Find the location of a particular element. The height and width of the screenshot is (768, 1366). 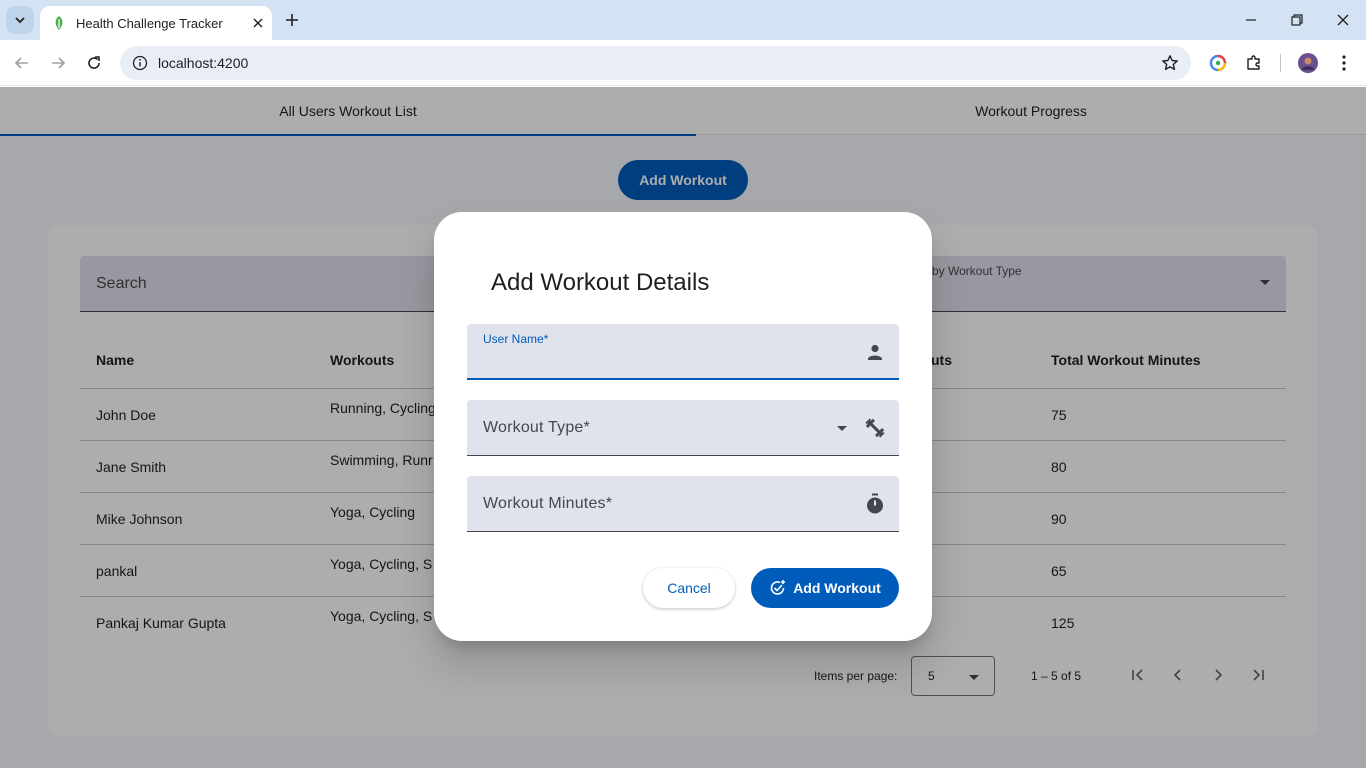

fitness-icon is located at coordinates (875, 428).